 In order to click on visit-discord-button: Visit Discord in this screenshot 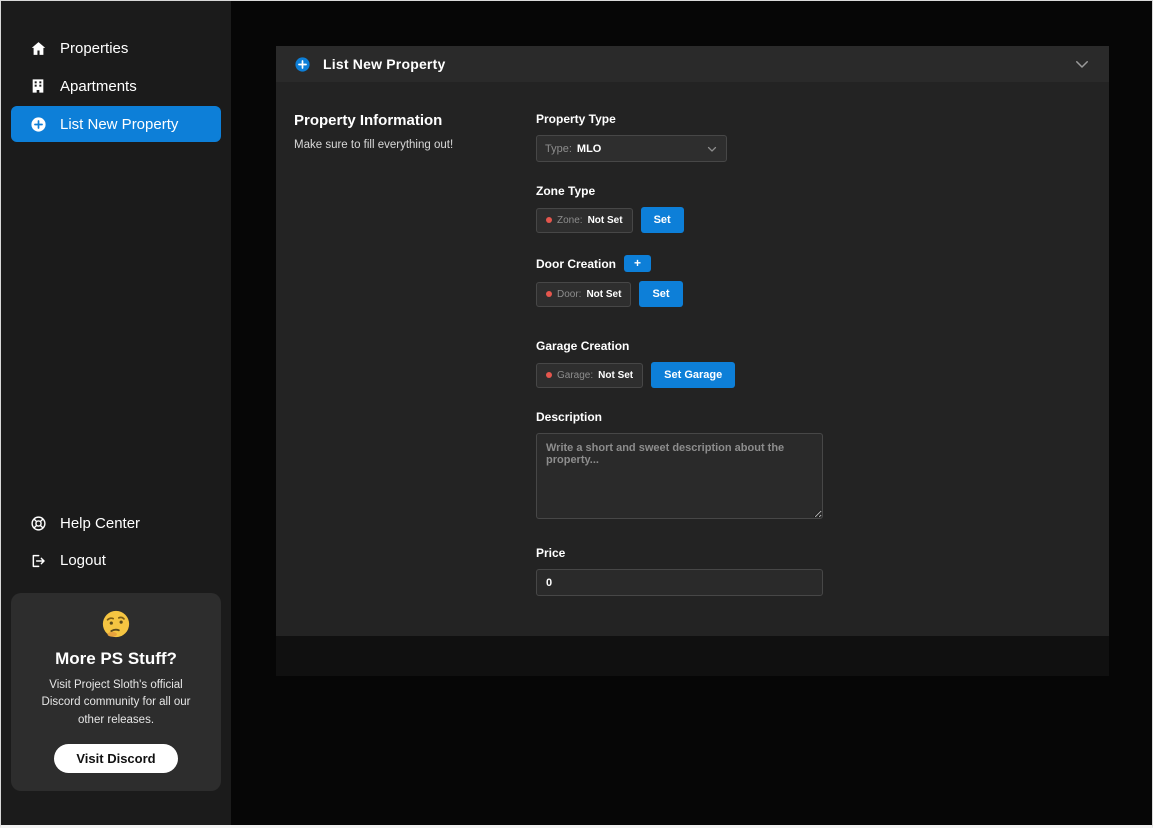, I will do `click(116, 758)`.